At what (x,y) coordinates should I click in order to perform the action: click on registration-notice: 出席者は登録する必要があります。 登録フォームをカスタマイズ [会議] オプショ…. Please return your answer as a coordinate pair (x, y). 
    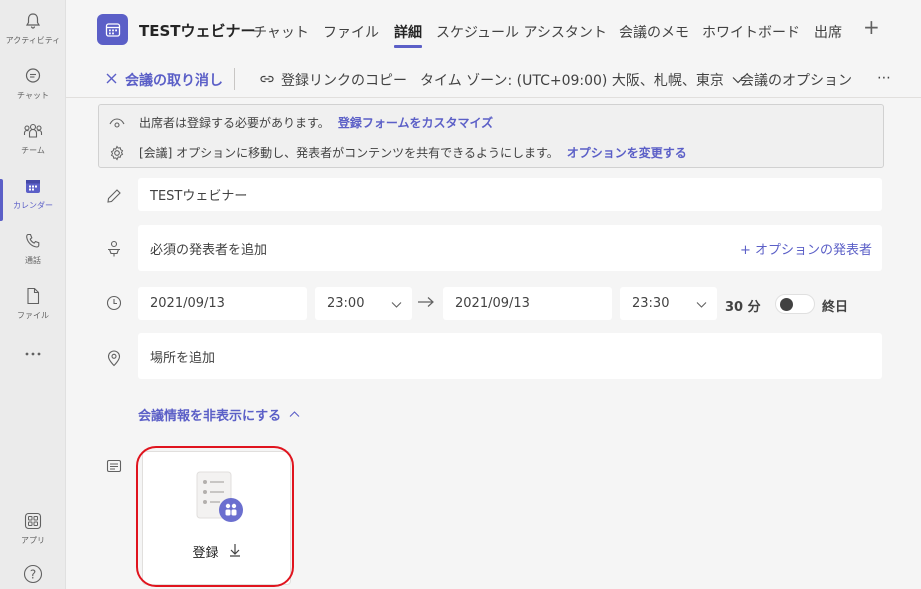
    Looking at the image, I should click on (491, 136).